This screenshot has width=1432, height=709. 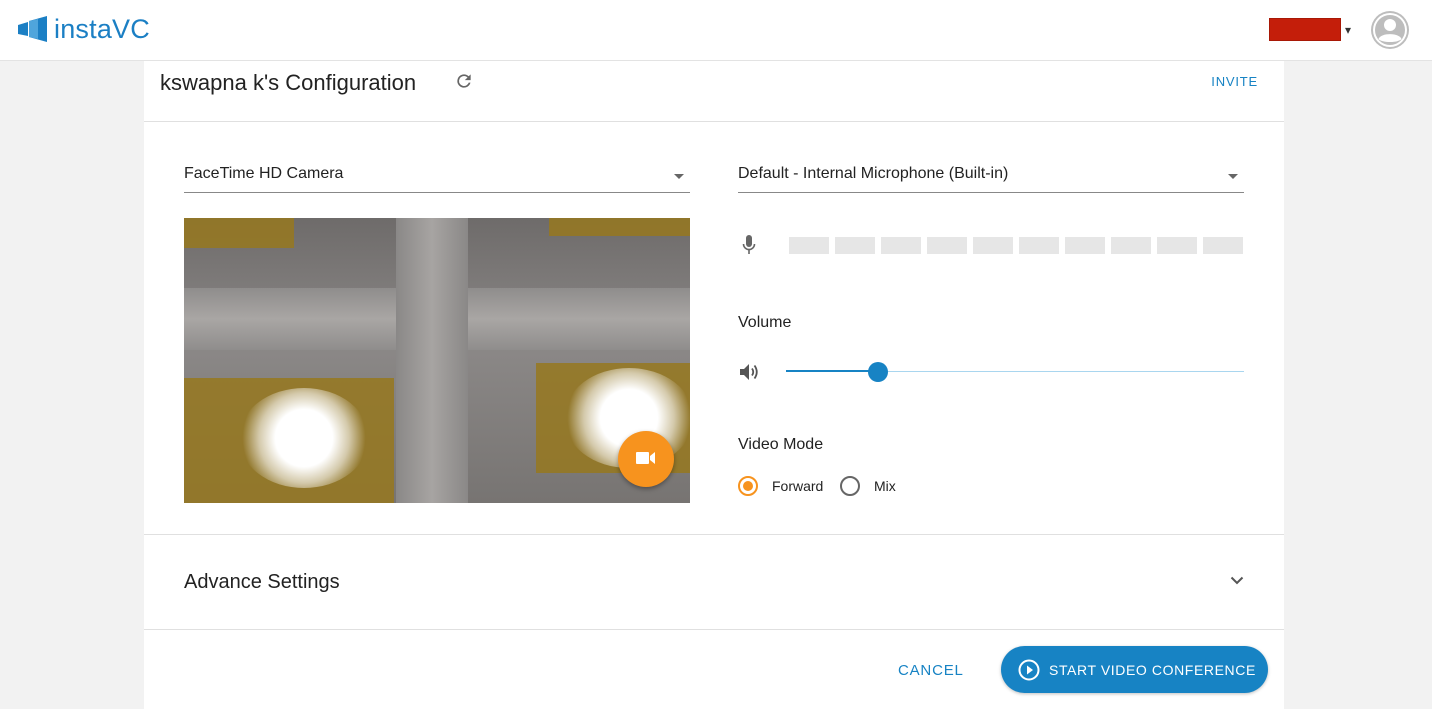 What do you see at coordinates (714, 582) in the screenshot?
I see `advance-settings-panel: Advance Settings` at bounding box center [714, 582].